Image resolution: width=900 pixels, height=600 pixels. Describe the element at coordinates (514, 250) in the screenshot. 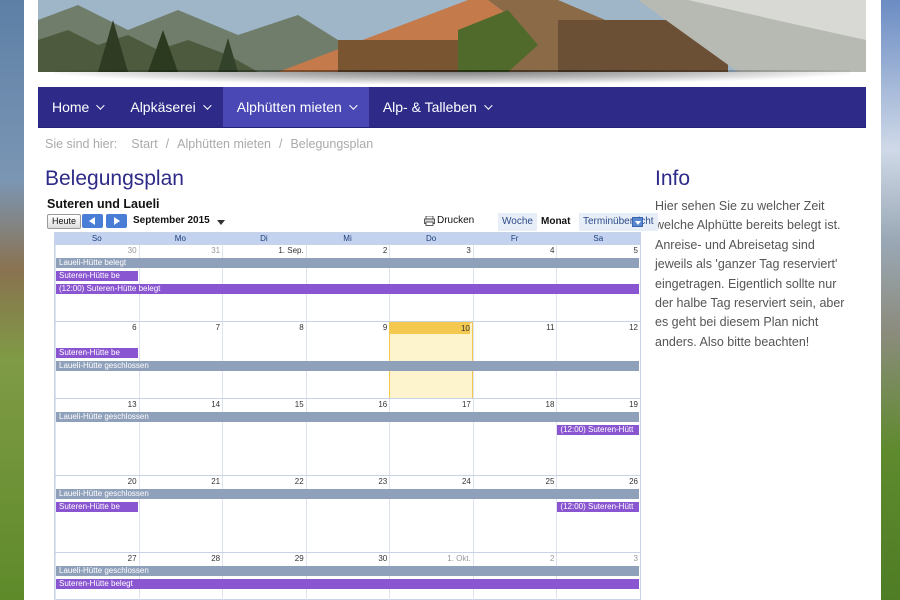

I see `day-number: 4` at that location.